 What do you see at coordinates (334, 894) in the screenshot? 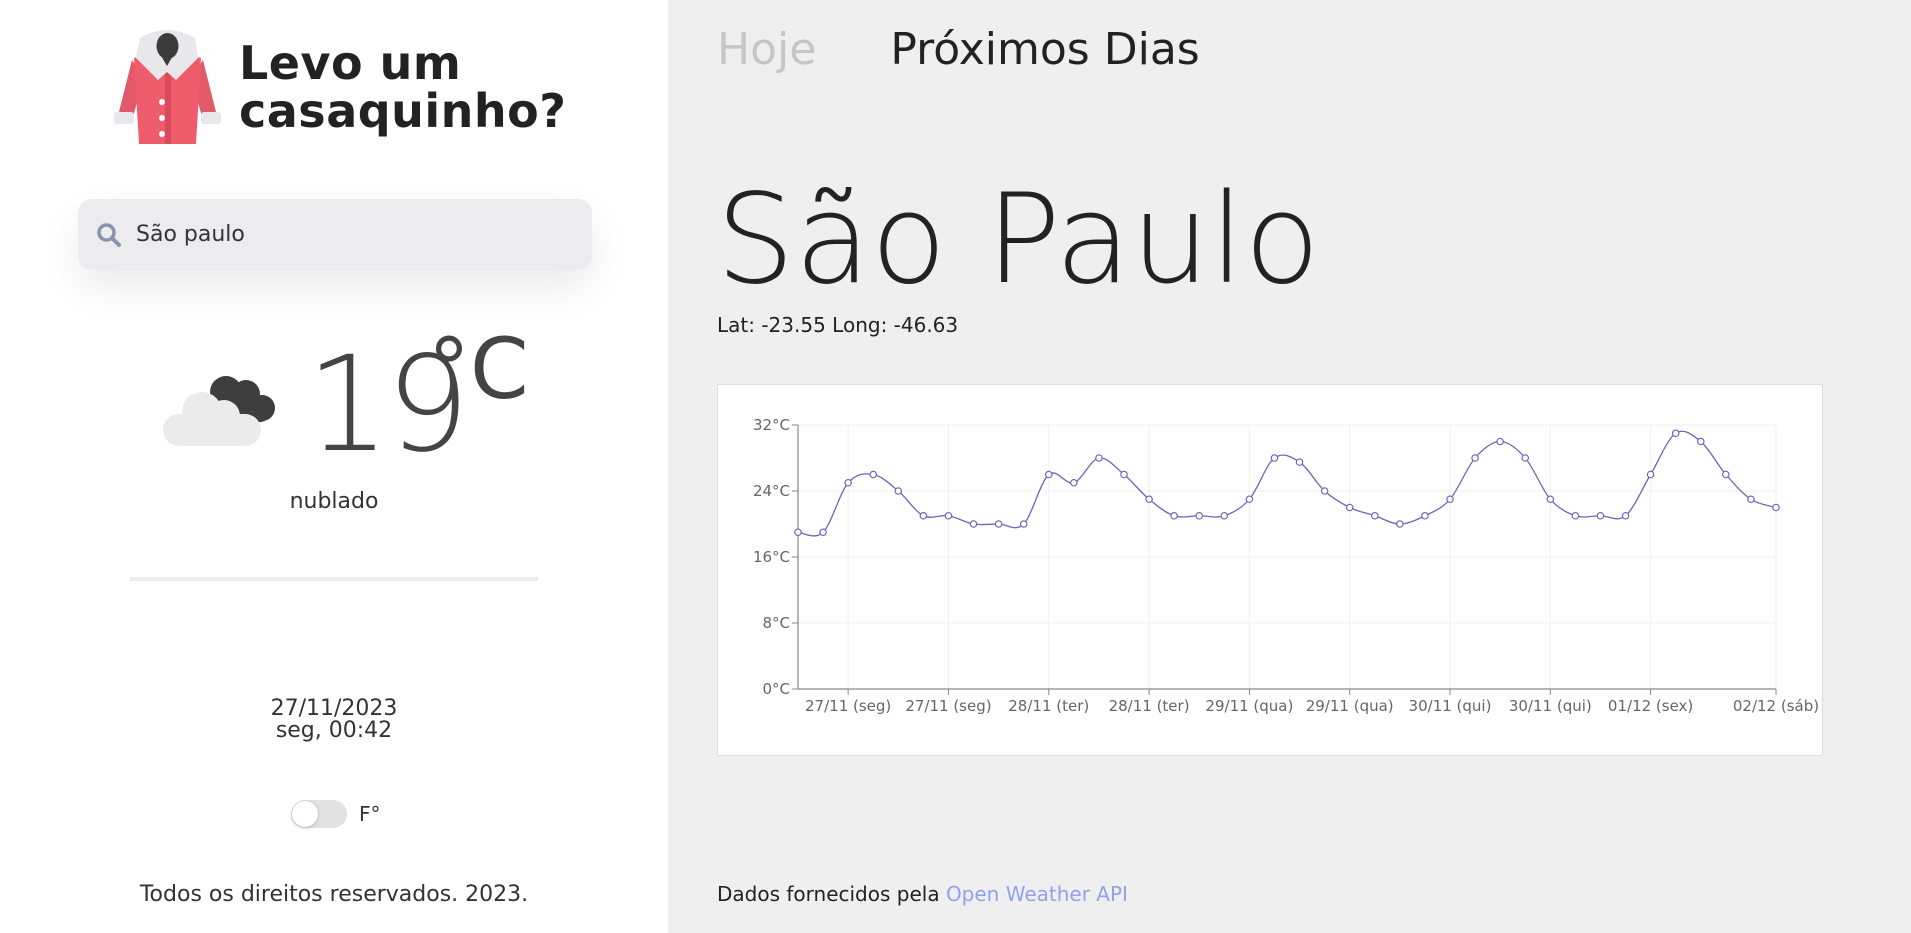
I see `copyright: Todos os direitos reservados. 2023.` at bounding box center [334, 894].